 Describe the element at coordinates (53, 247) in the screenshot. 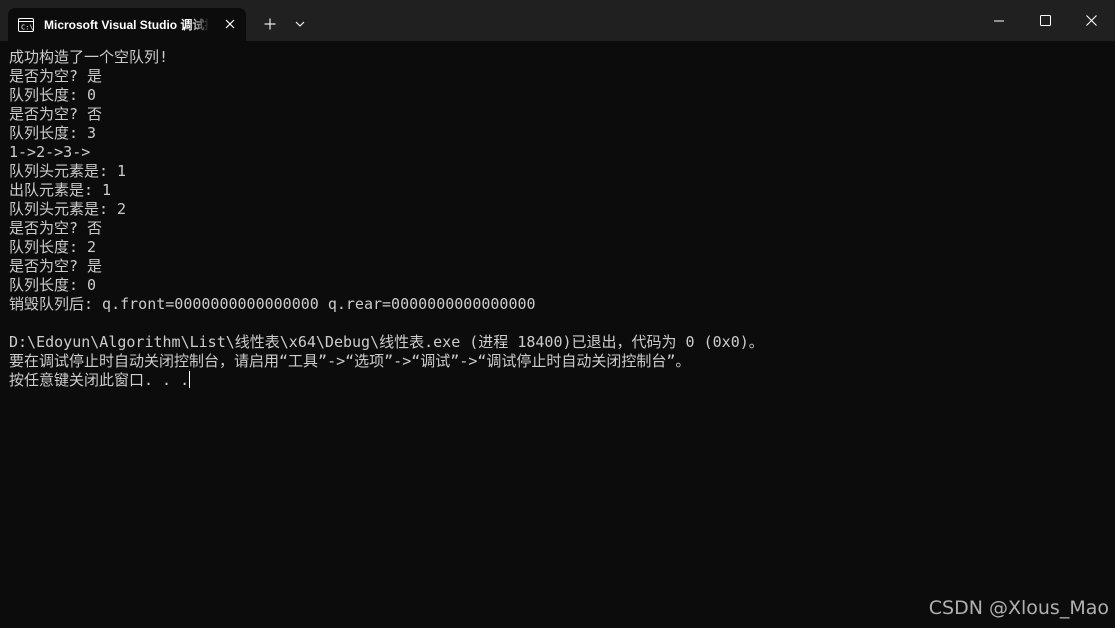

I see `console-line: 队列长度: 2` at that location.